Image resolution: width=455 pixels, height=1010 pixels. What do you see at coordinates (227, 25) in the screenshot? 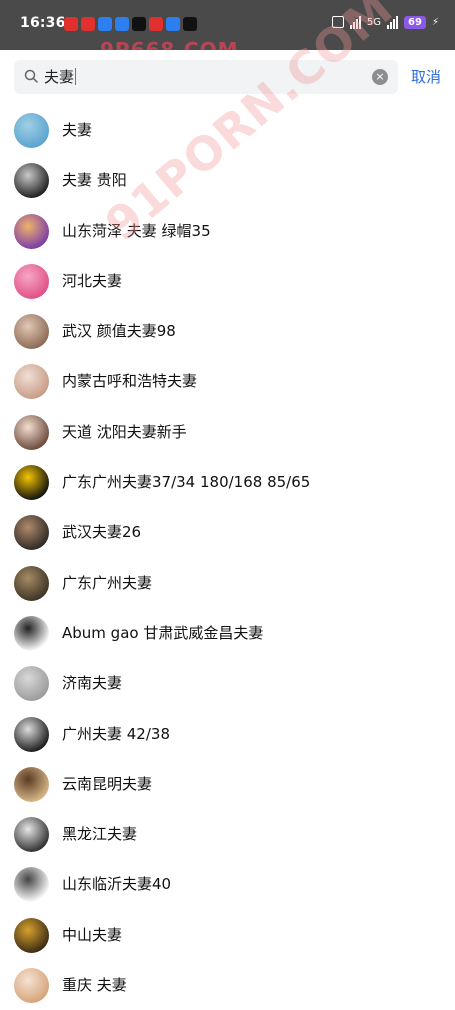
I see `status-bar: 16:36 5G 69 ⚡` at bounding box center [227, 25].